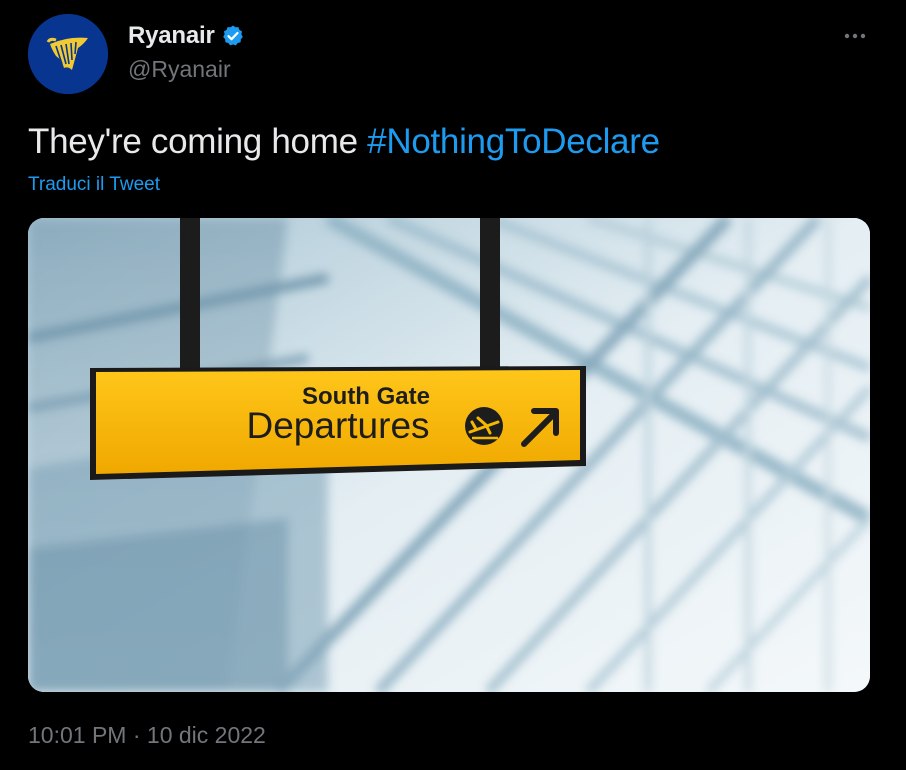 Image resolution: width=906 pixels, height=770 pixels. I want to click on translate-tweet-link: Traduci il Tweet, so click(94, 185).